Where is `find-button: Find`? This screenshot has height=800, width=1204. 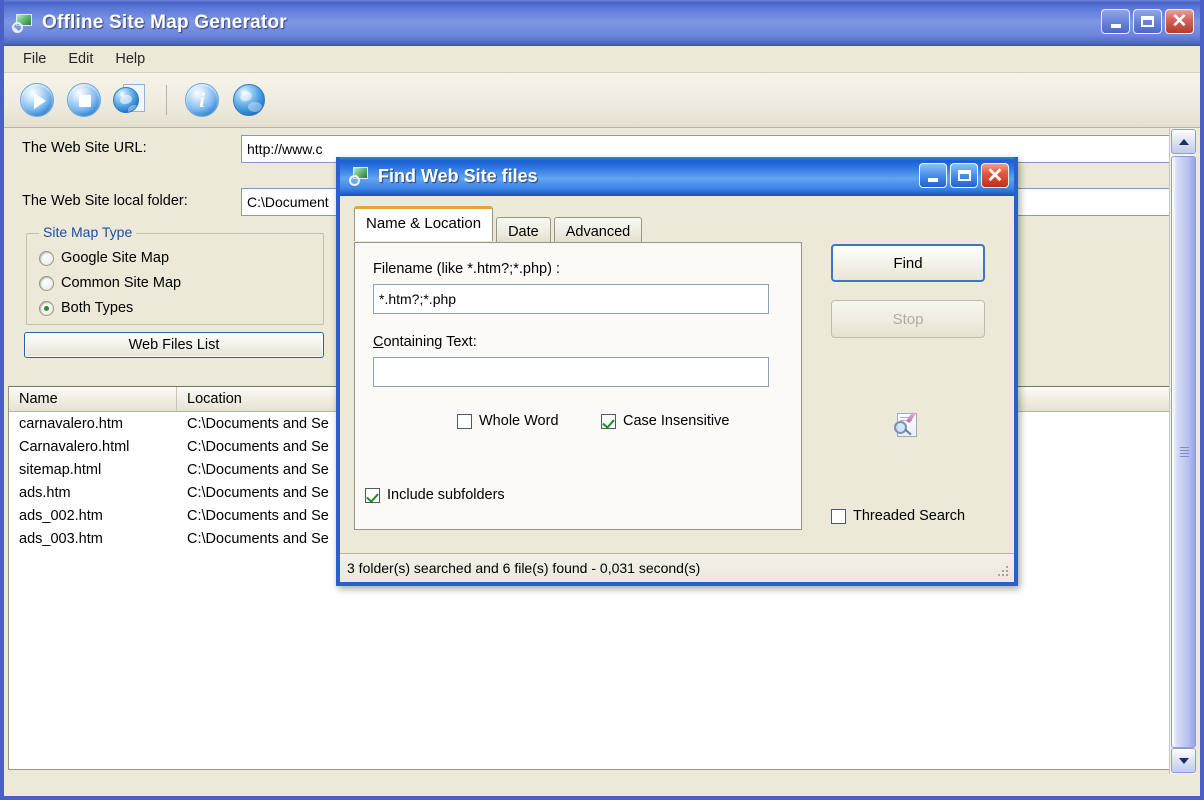
find-button: Find is located at coordinates (908, 263).